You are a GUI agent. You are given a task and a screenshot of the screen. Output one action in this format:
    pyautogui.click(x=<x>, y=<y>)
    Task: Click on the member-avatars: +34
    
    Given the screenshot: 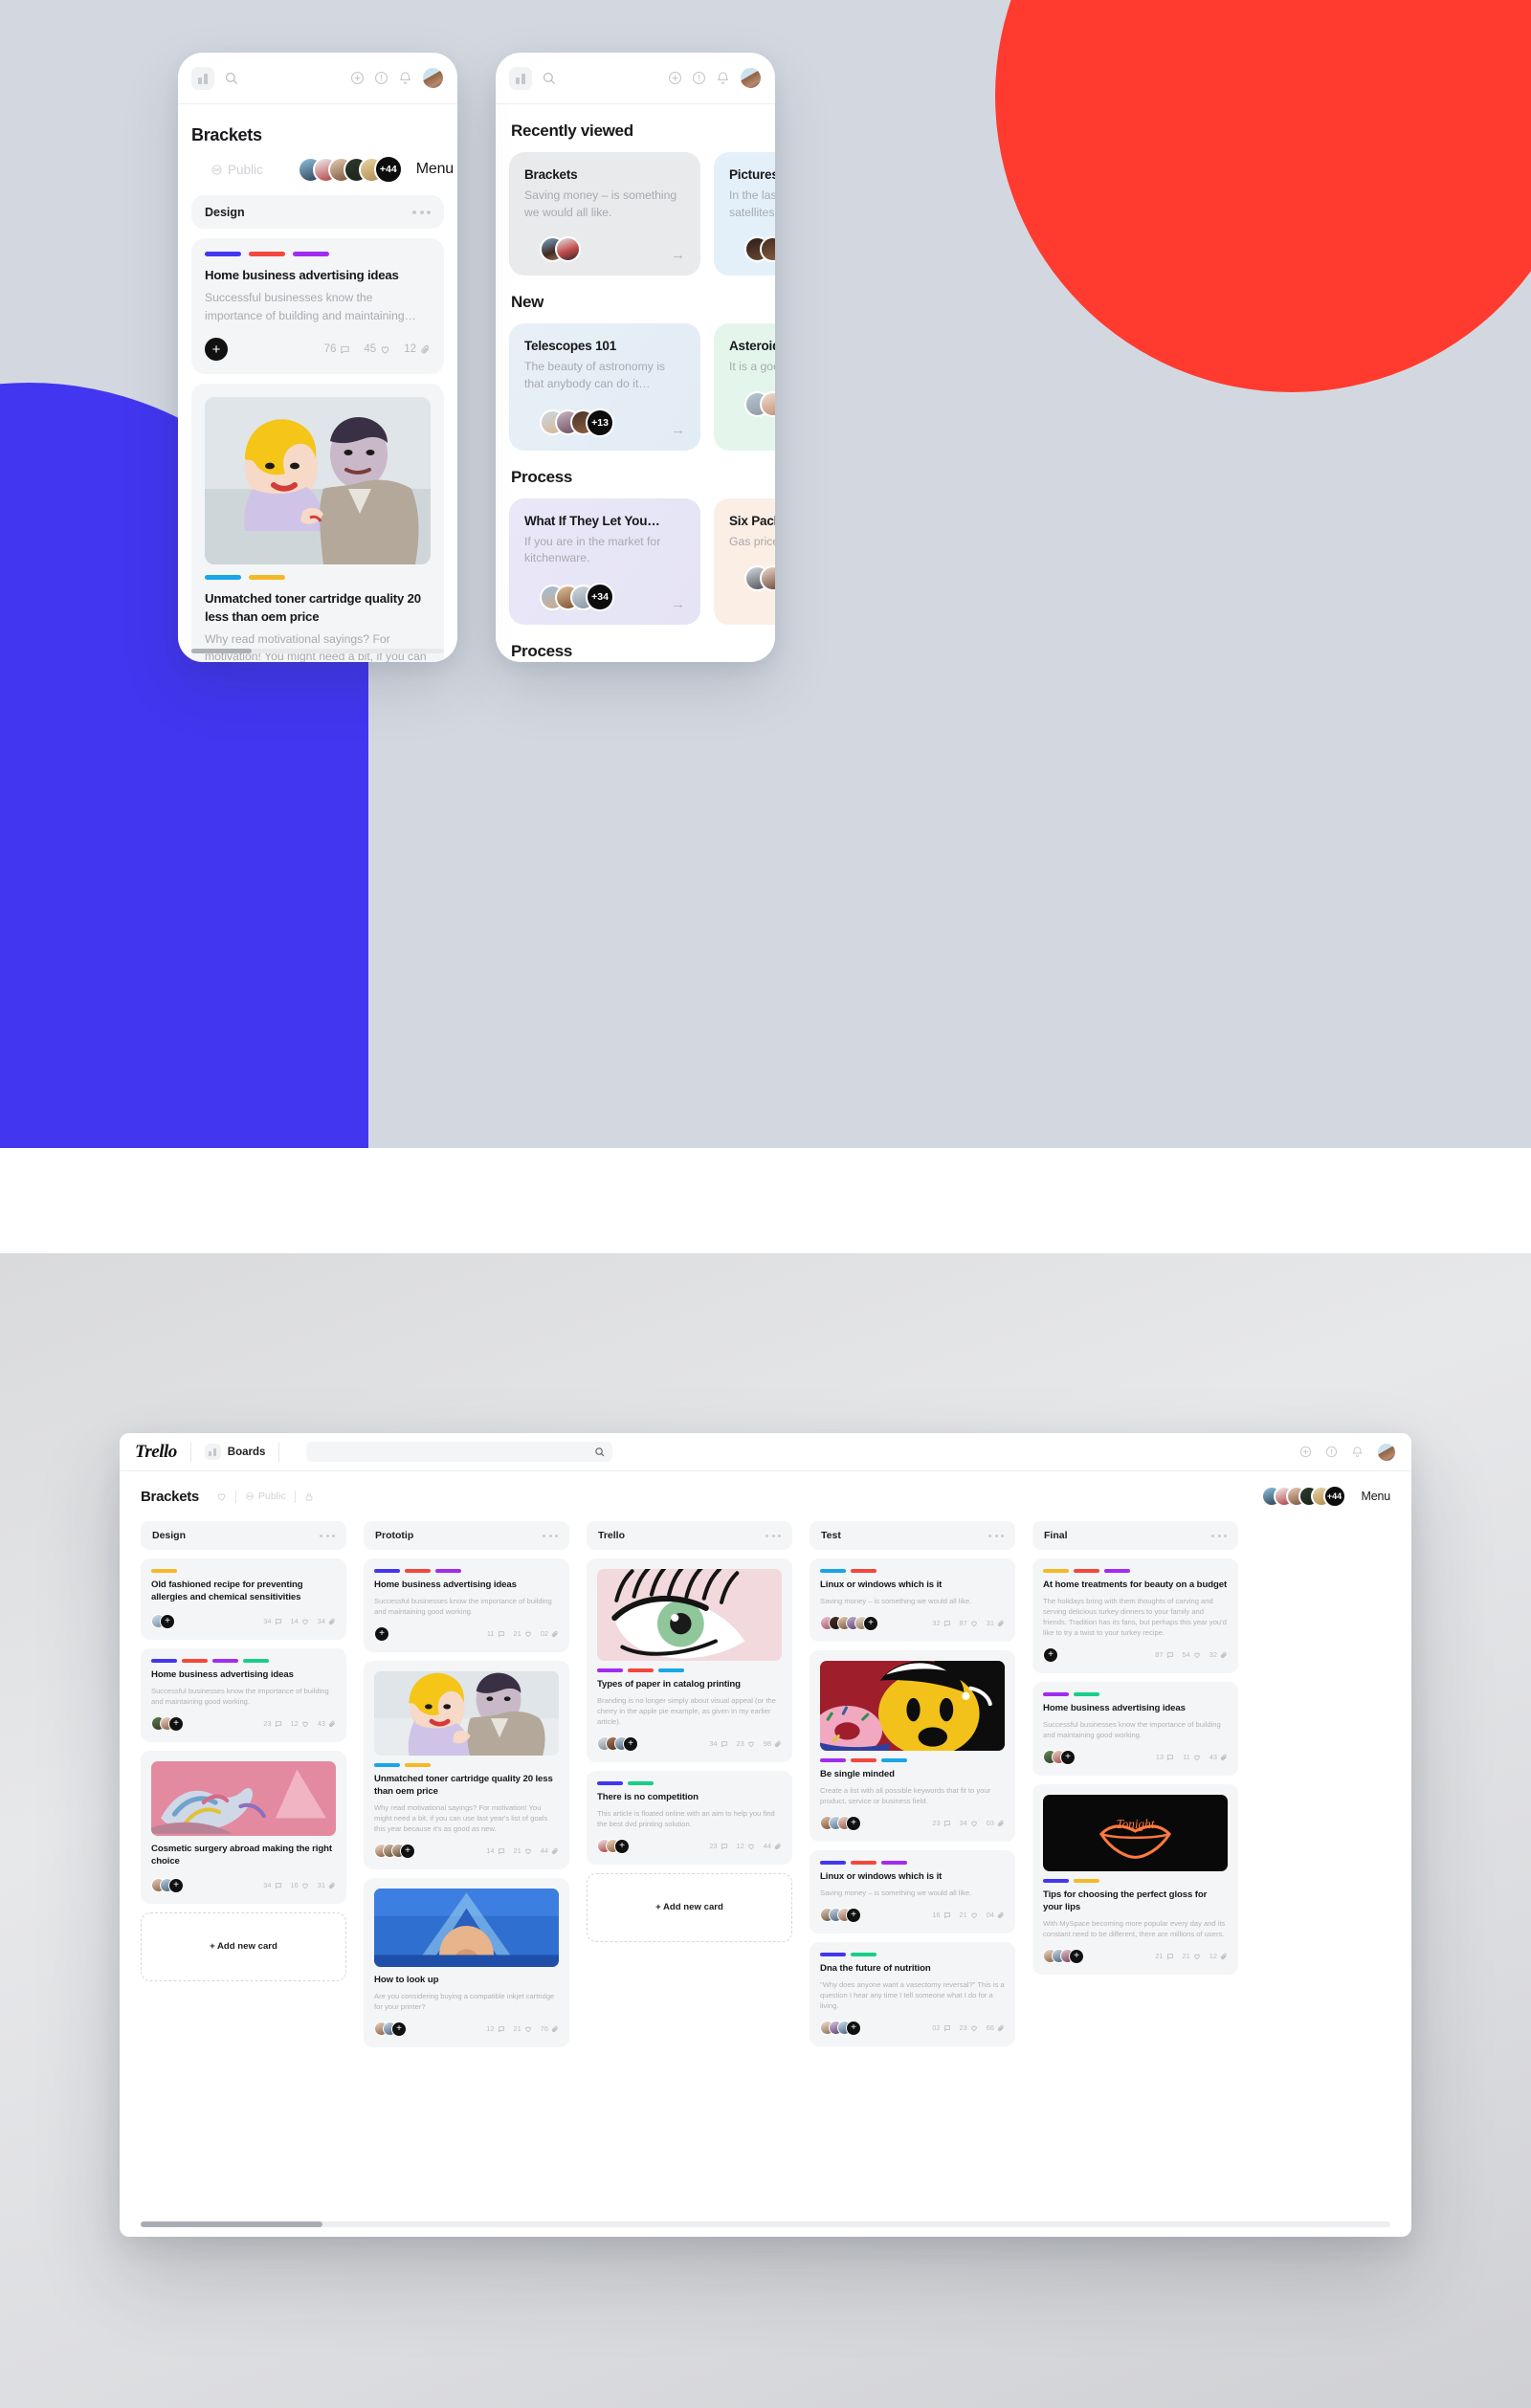 What is the action you would take?
    pyautogui.click(x=577, y=597)
    